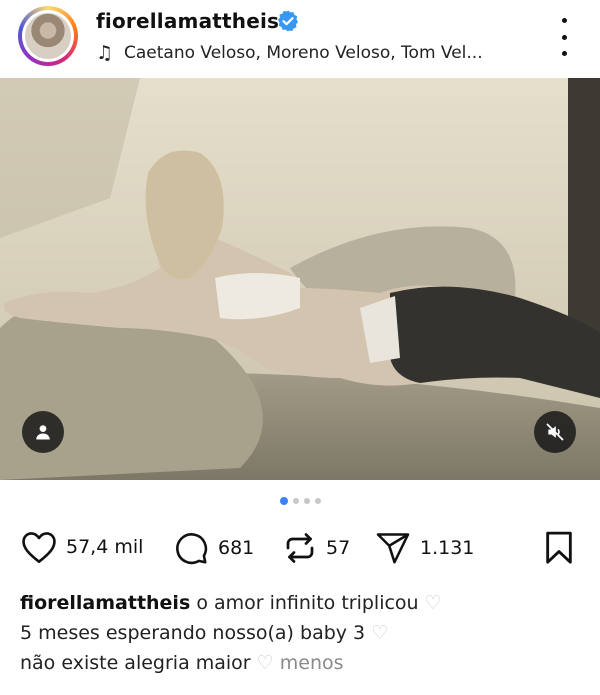 Image resolution: width=600 pixels, height=695 pixels. Describe the element at coordinates (105, 53) in the screenshot. I see `music-note-icon: ♫` at that location.